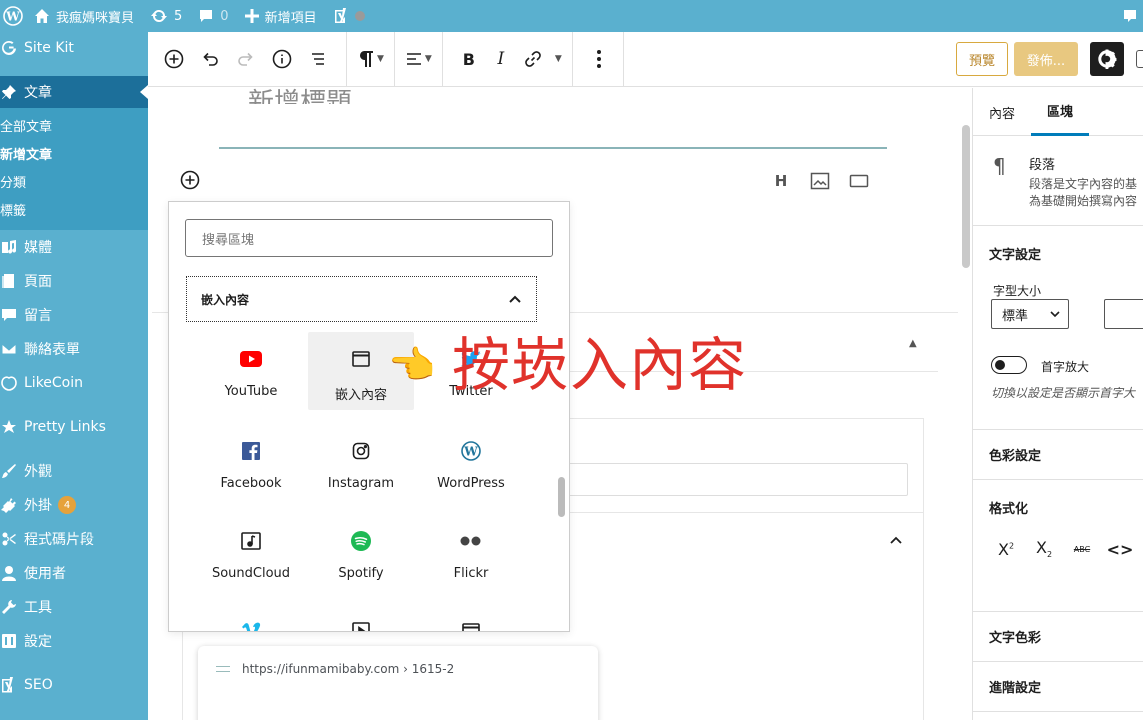 The image size is (1143, 720). What do you see at coordinates (982, 59) in the screenshot?
I see `preview-button: 預覽` at bounding box center [982, 59].